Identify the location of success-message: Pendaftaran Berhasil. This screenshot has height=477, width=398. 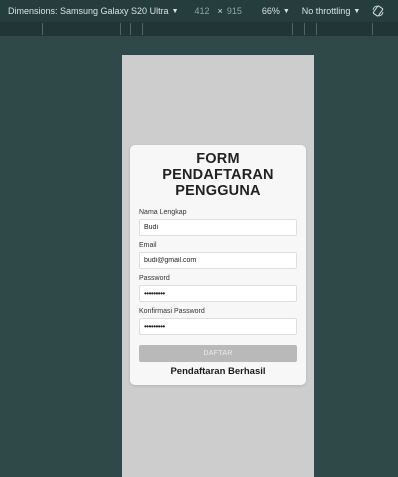
(218, 371).